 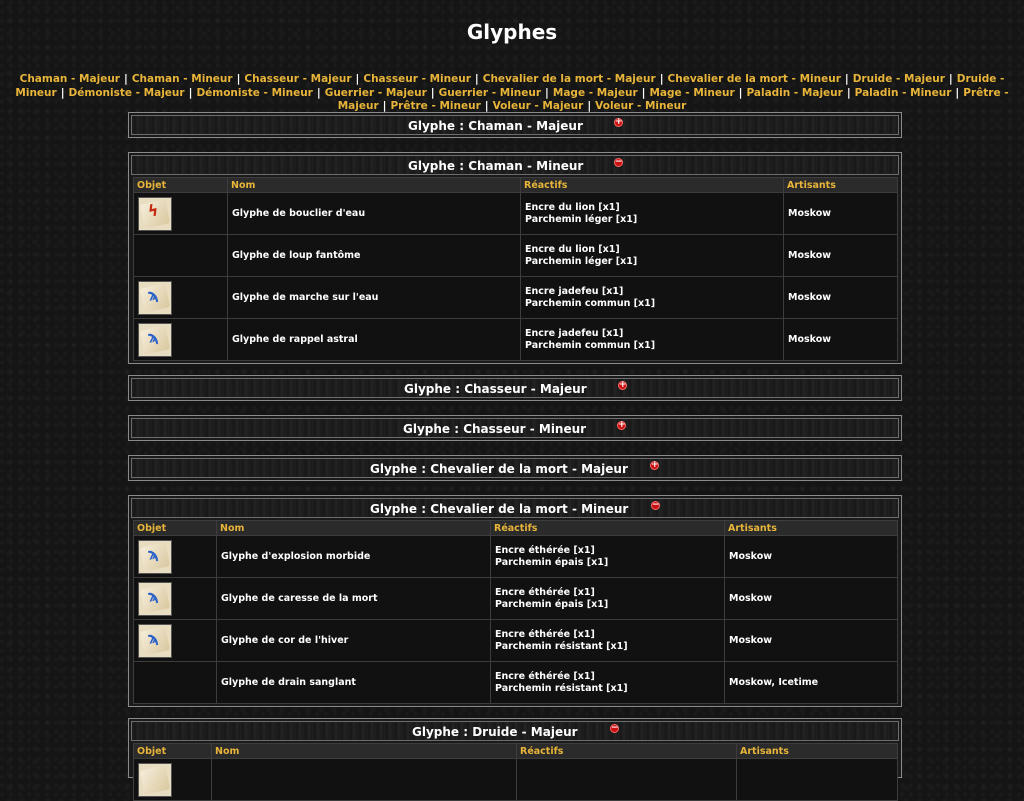 What do you see at coordinates (794, 93) in the screenshot?
I see `nav-link: Paladin - Majeur` at bounding box center [794, 93].